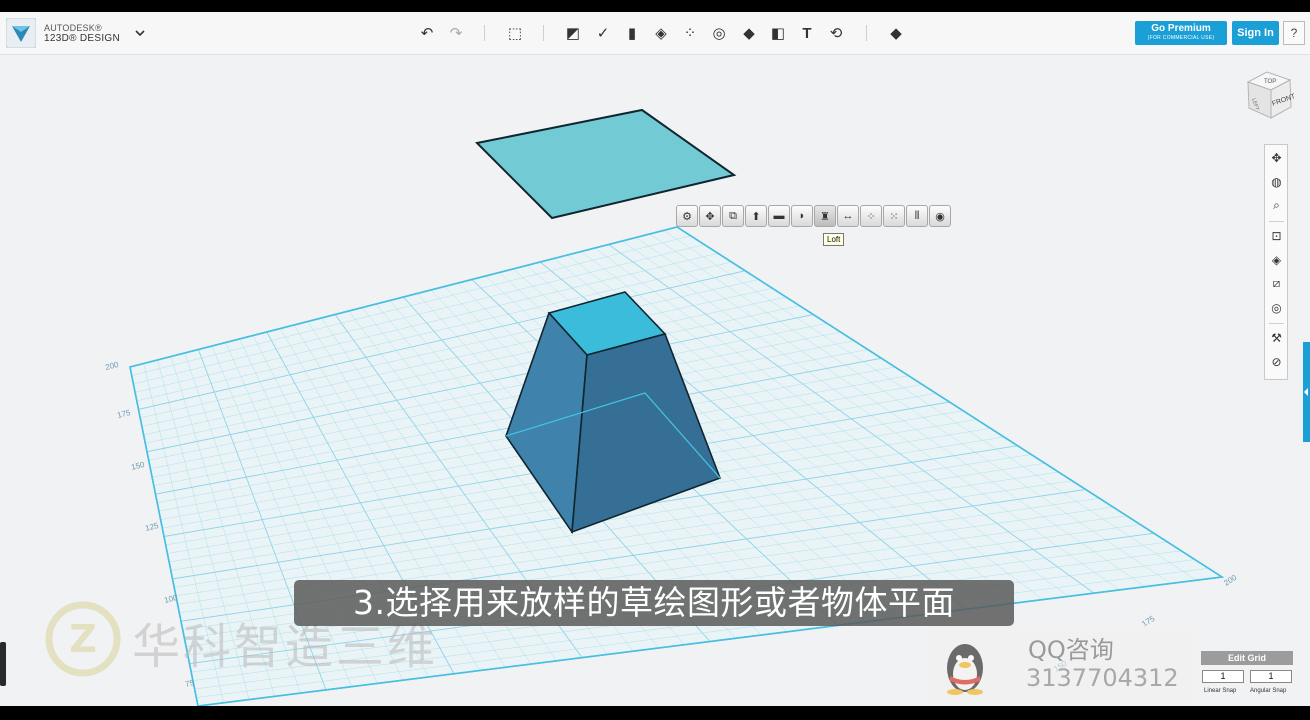 The width and height of the screenshot is (1310, 720). Describe the element at coordinates (456, 33) in the screenshot. I see `redo-icon: ↷` at that location.